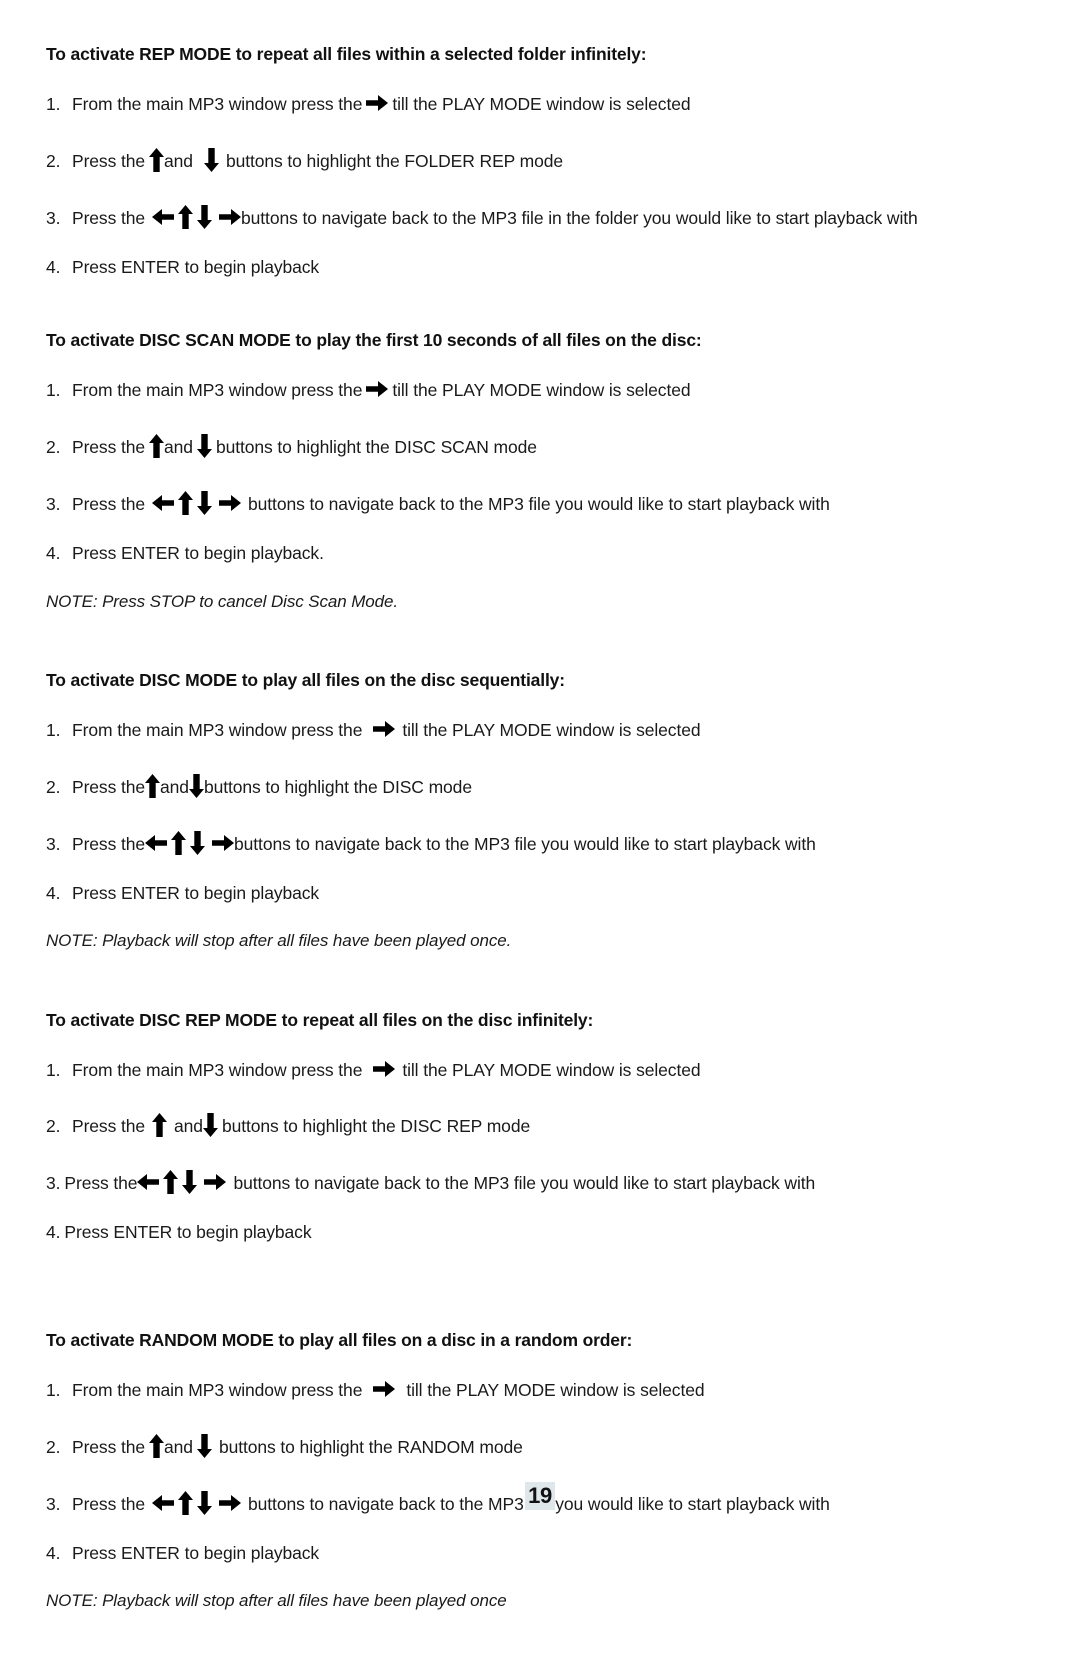 The width and height of the screenshot is (1080, 1669). Describe the element at coordinates (376, 1126) in the screenshot. I see `step-text-after: buttons to highlight the DISC REP mode` at that location.